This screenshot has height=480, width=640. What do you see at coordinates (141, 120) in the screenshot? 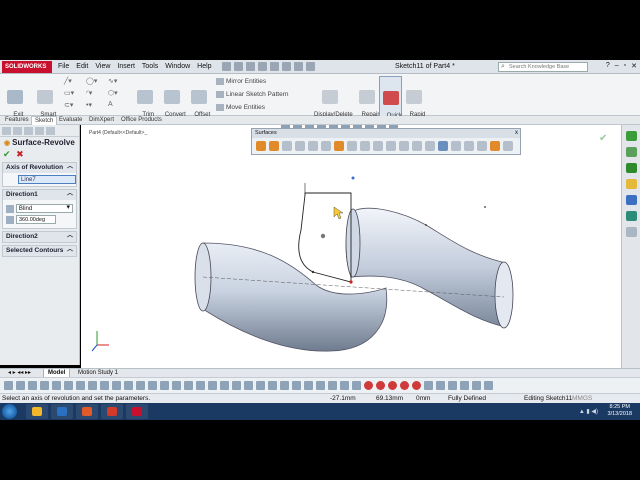
I see `tab-office-products: Office Products` at bounding box center [141, 120].